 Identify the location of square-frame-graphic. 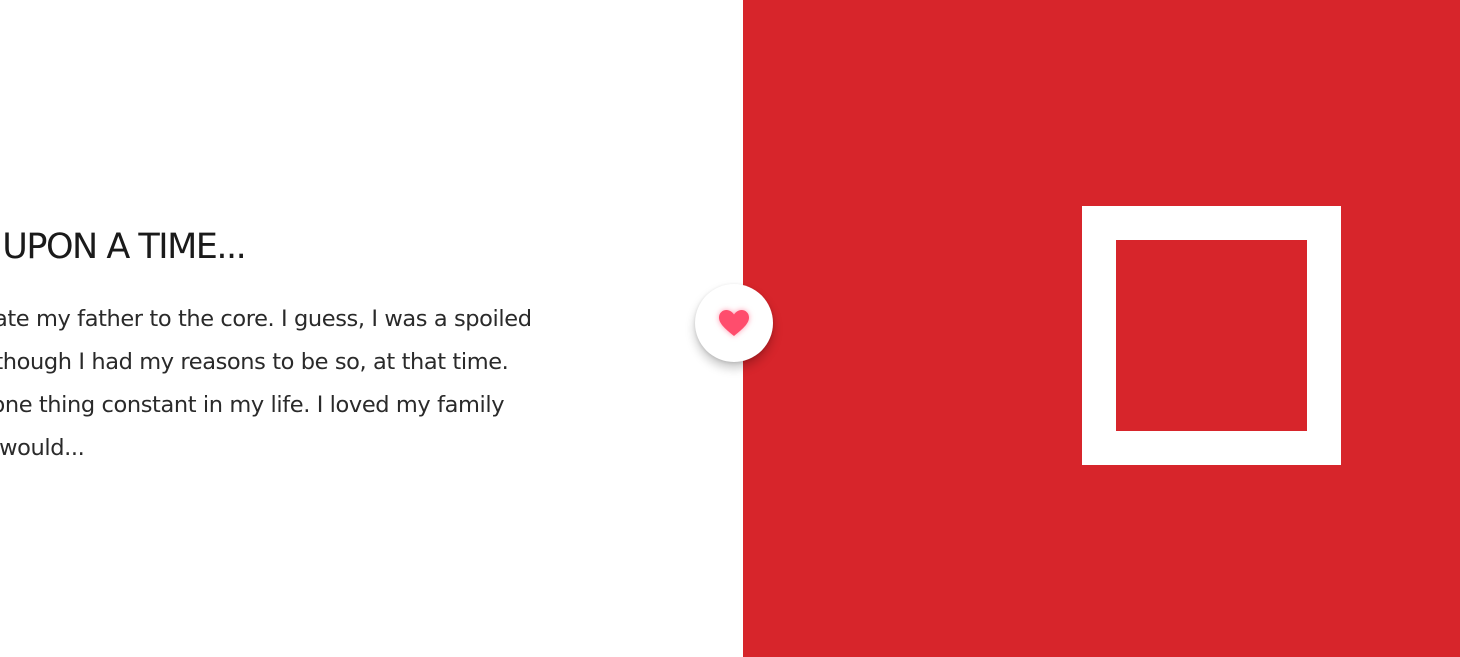
(1211, 335).